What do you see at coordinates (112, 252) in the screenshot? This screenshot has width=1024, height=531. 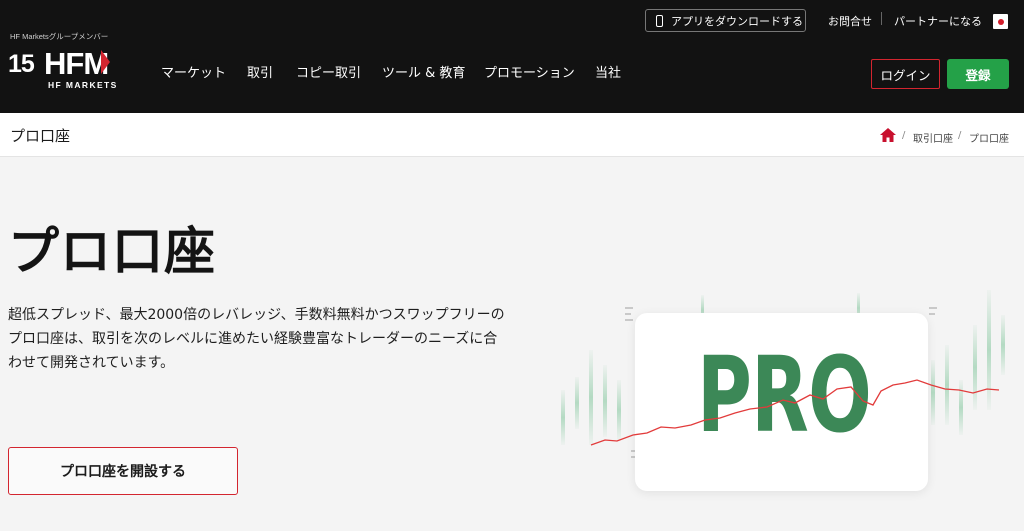 I see `hero-title: プロ口座` at bounding box center [112, 252].